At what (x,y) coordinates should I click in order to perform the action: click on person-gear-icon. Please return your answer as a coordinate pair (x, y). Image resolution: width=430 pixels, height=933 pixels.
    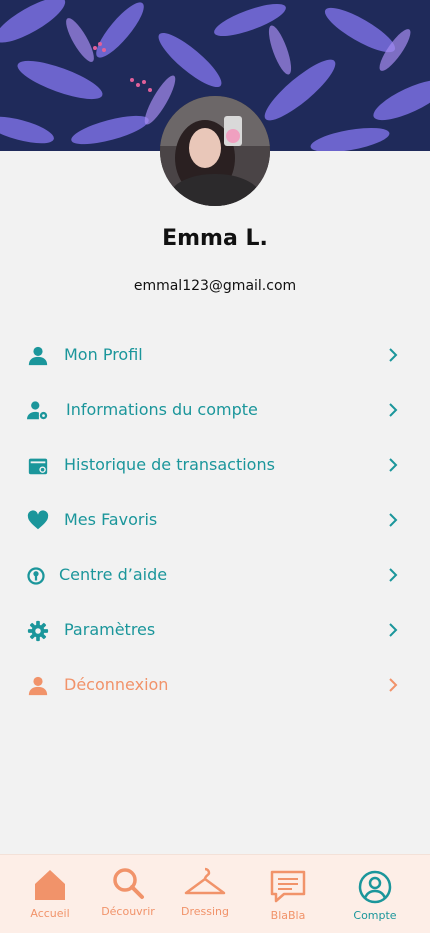
    Looking at the image, I should click on (37, 410).